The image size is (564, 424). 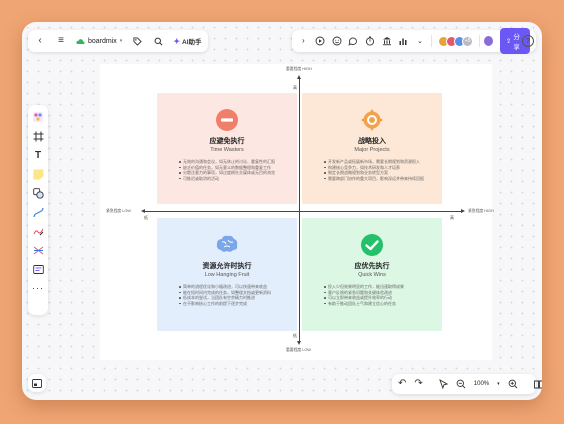 What do you see at coordinates (38, 155) in the screenshot?
I see `text-icon: T` at bounding box center [38, 155].